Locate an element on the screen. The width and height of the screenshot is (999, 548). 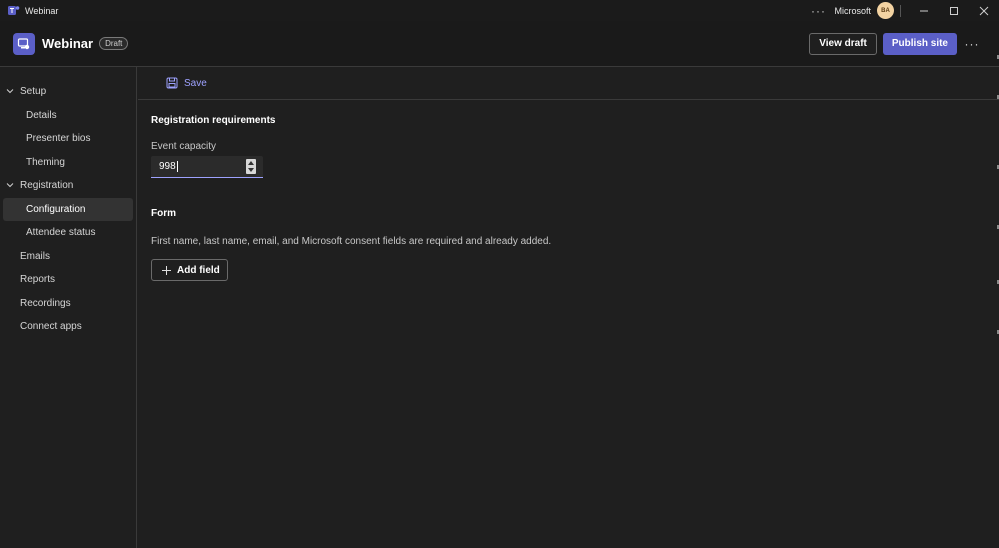
number-stepper is located at coordinates (251, 166).